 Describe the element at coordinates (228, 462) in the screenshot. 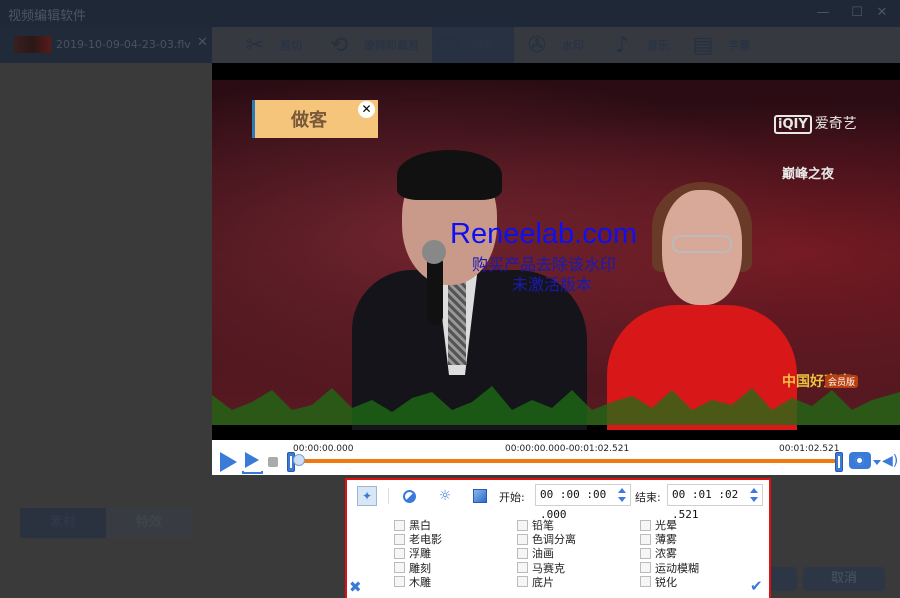

I see `play-icon` at that location.